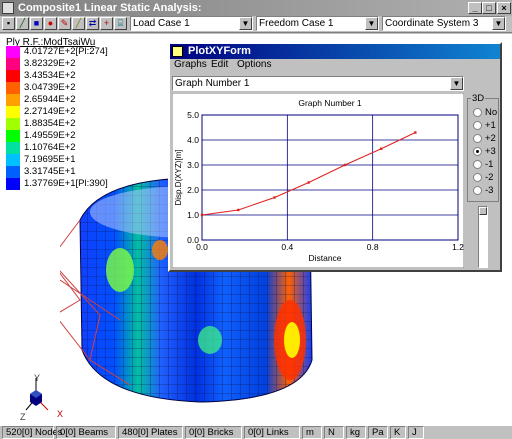 This screenshot has width=512, height=439. I want to click on depth-slider-thumb, so click(483, 211).